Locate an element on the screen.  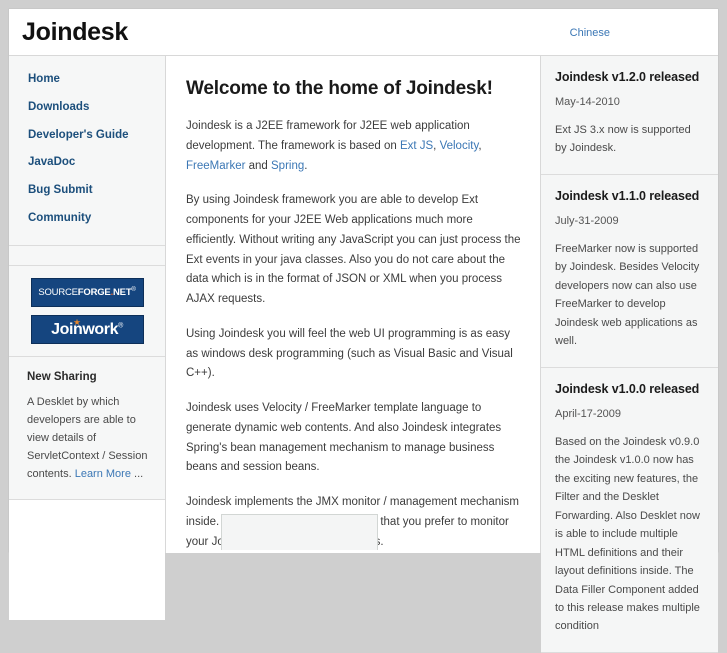
site-header: Joindesk Chinese is located at coordinates (363, 32).